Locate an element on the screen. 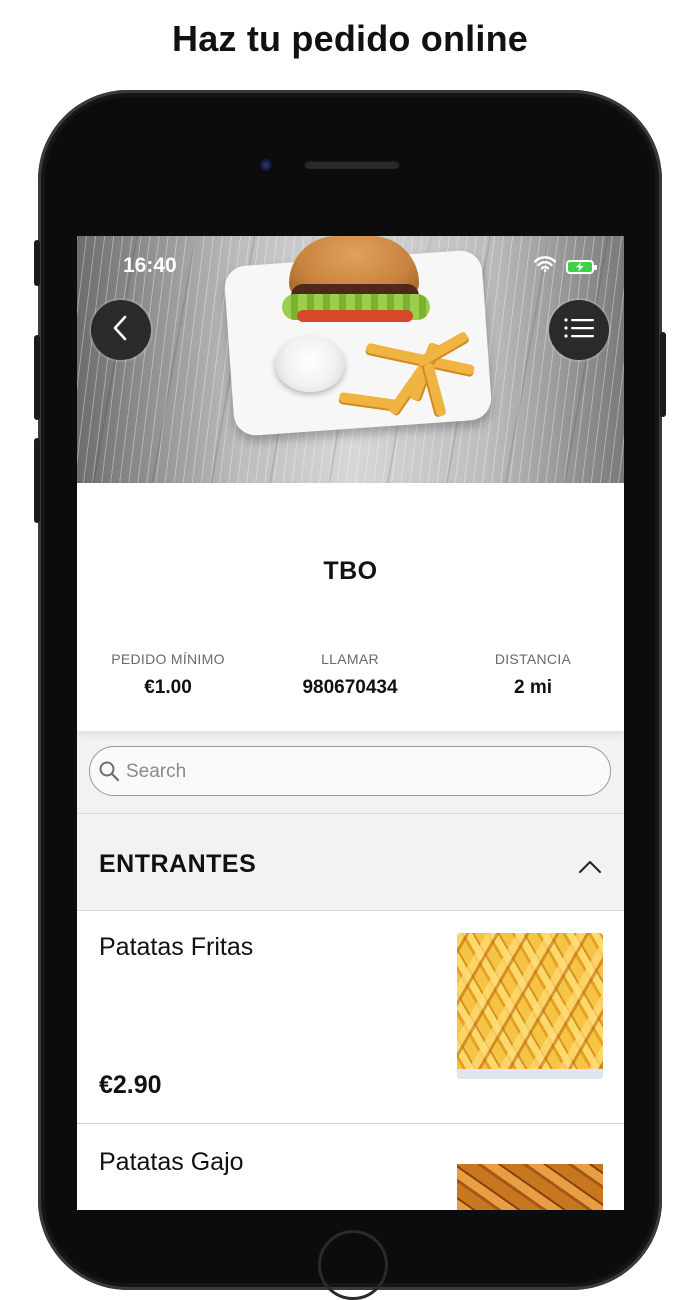  stat-label: DISTANCIA is located at coordinates (533, 659).